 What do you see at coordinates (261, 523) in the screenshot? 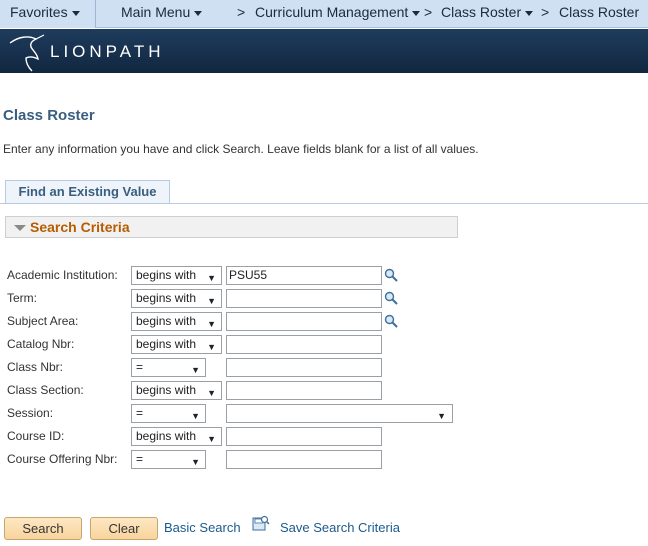
I see `save-search-icon` at bounding box center [261, 523].